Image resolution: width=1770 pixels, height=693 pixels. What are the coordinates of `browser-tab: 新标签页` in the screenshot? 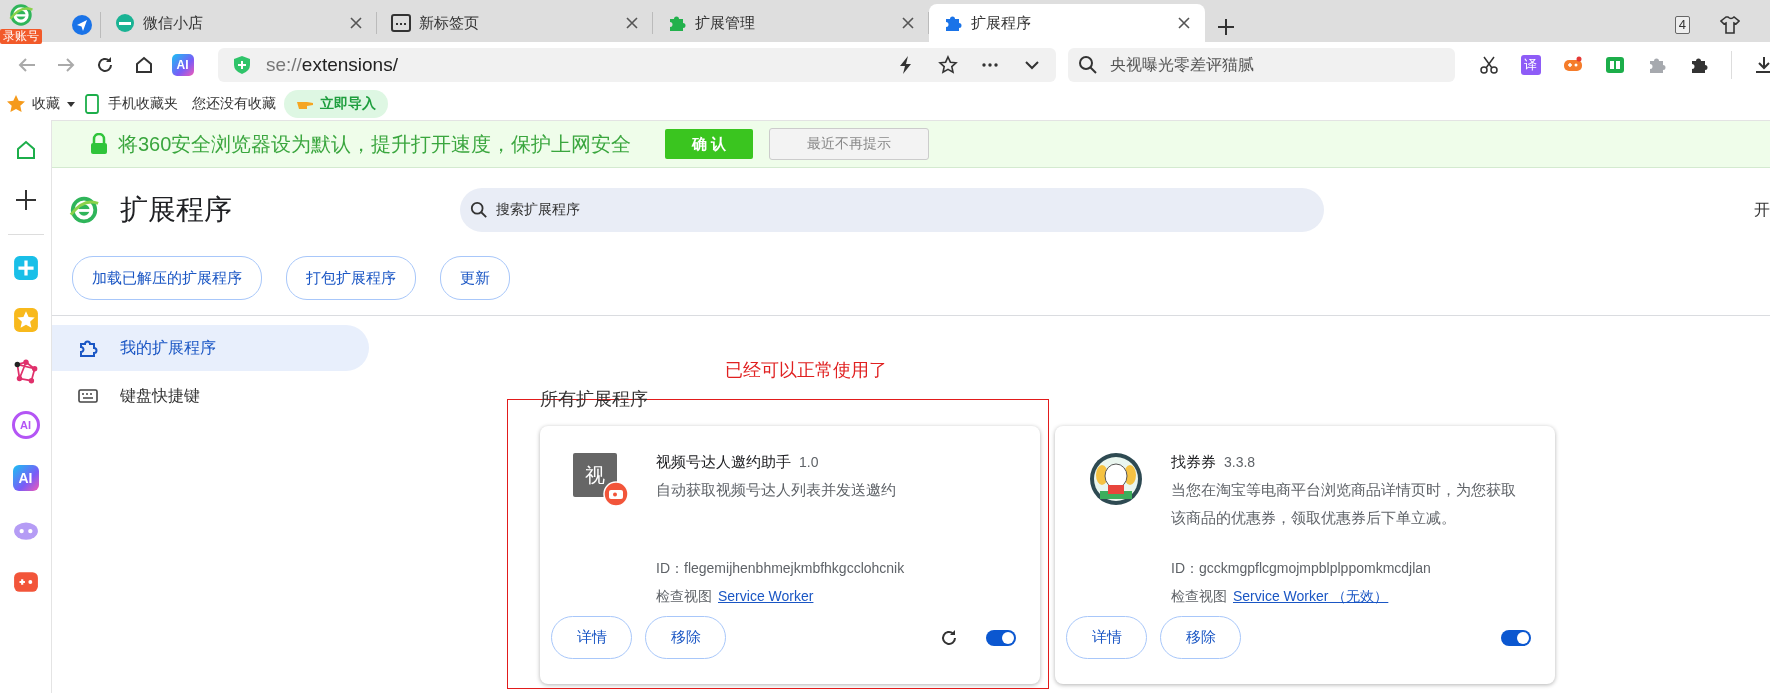 It's located at (515, 23).